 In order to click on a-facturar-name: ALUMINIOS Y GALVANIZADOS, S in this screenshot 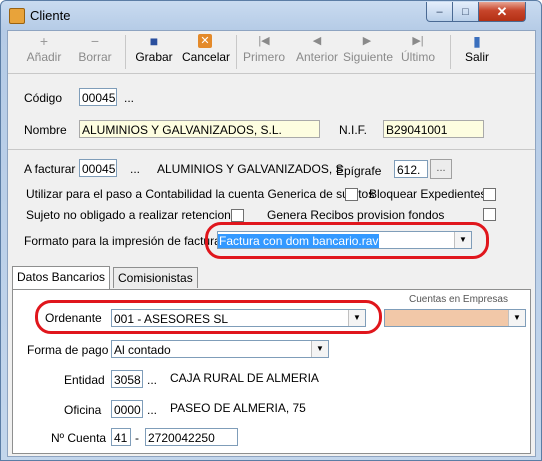, I will do `click(250, 169)`.